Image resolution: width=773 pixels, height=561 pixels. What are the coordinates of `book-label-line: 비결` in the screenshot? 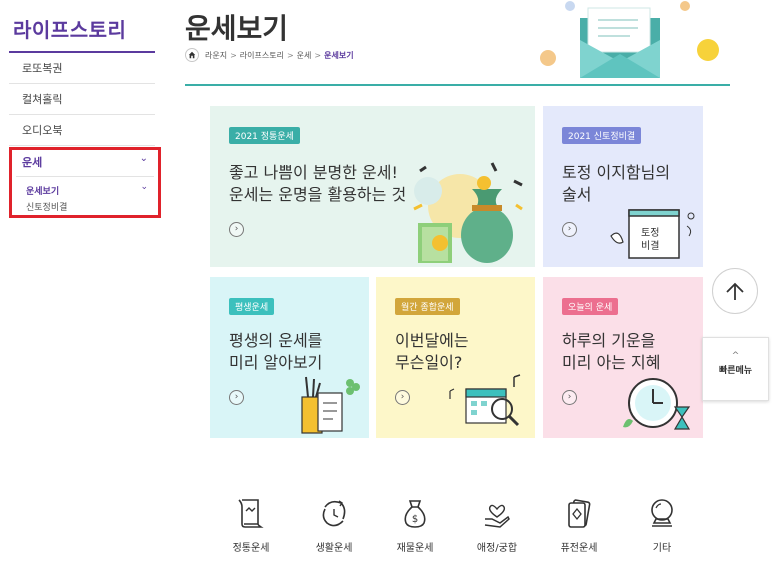 It's located at (650, 246).